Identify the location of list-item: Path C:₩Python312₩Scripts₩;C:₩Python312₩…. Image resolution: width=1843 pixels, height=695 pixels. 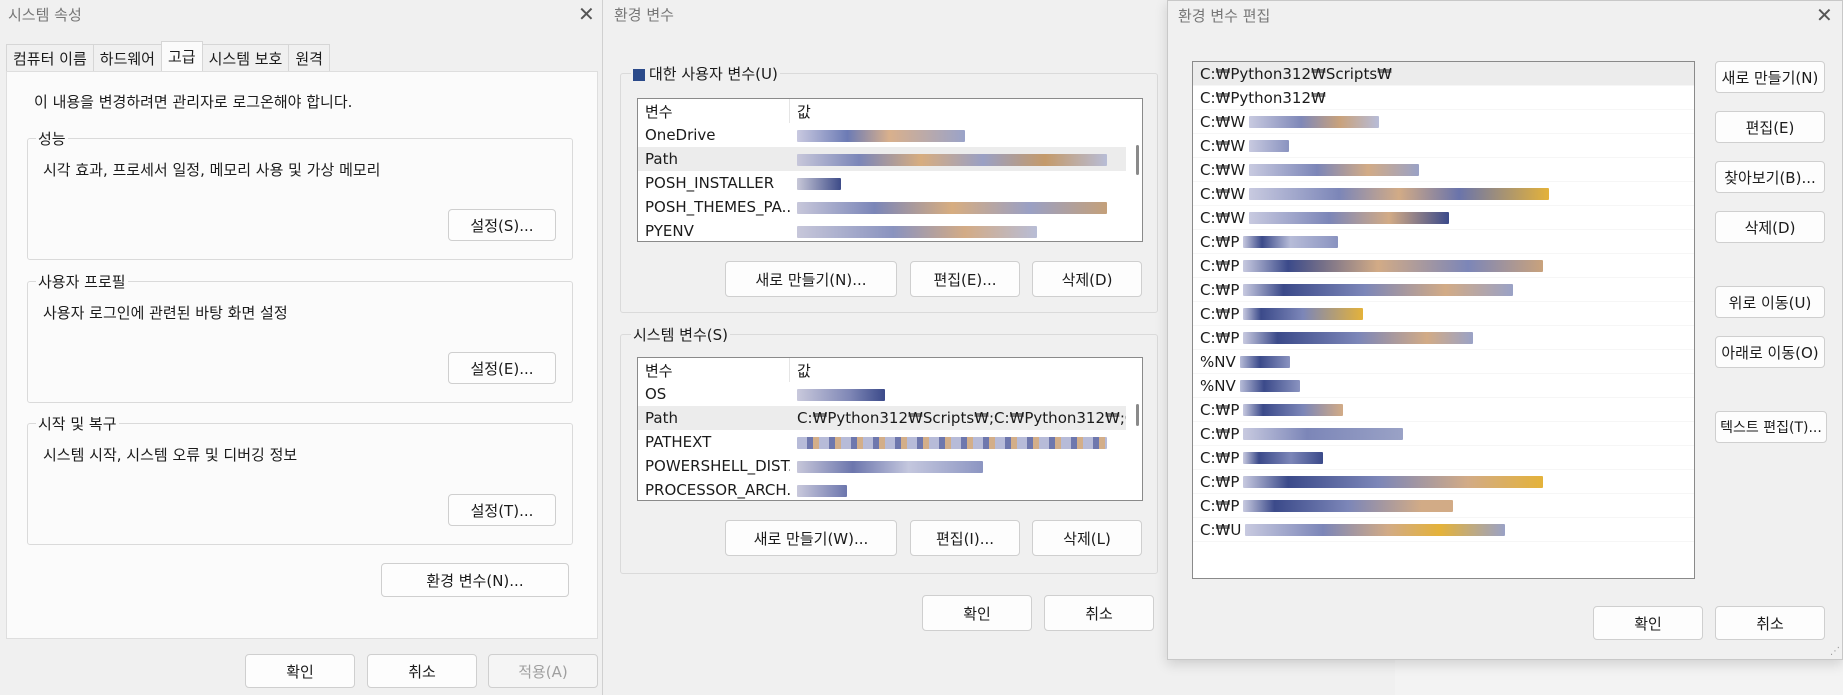
(882, 418).